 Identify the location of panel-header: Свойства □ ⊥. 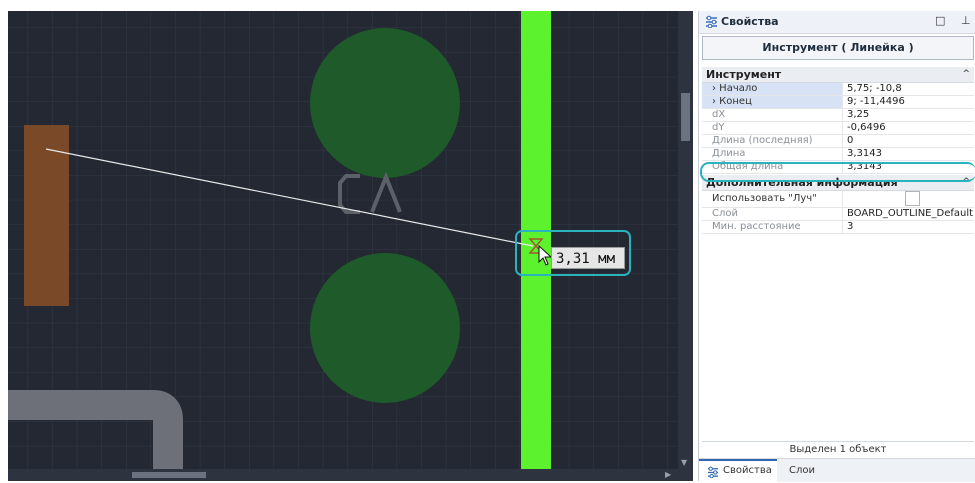
(837, 22).